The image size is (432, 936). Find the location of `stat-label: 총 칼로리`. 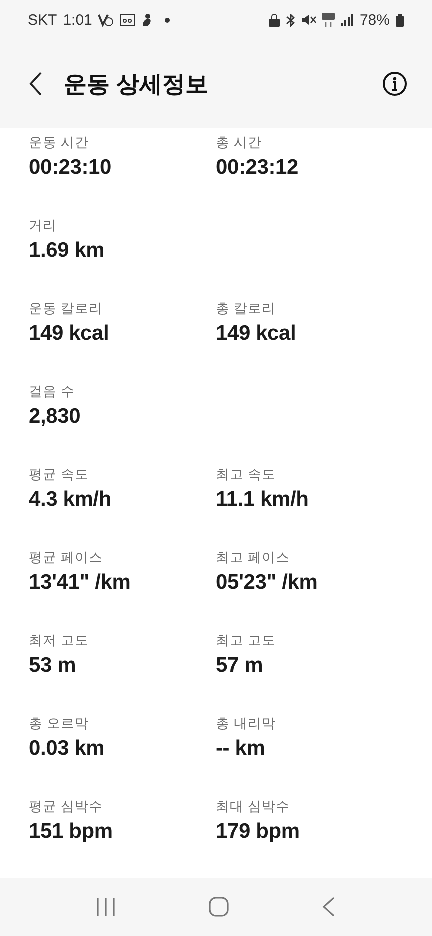

stat-label: 총 칼로리 is located at coordinates (246, 309).